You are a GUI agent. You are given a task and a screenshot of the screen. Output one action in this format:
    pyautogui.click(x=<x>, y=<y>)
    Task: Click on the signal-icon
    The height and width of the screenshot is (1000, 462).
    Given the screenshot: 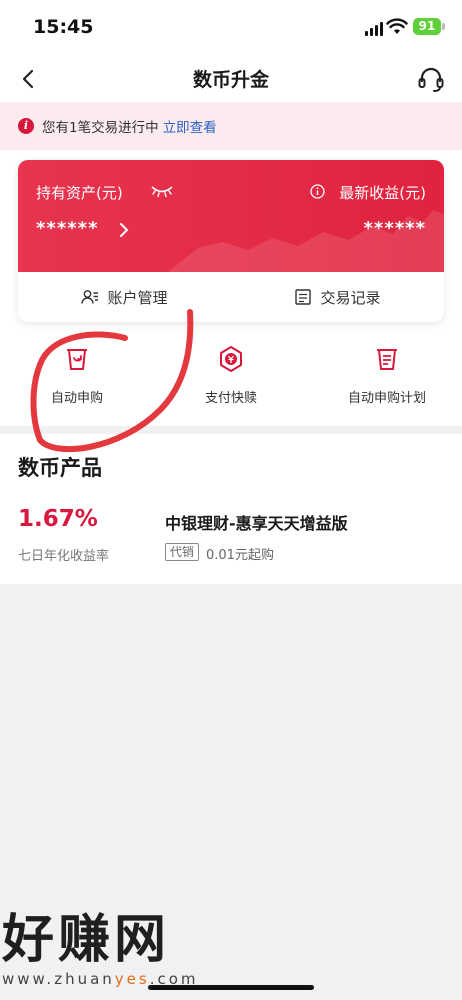 What is the action you would take?
    pyautogui.click(x=374, y=29)
    